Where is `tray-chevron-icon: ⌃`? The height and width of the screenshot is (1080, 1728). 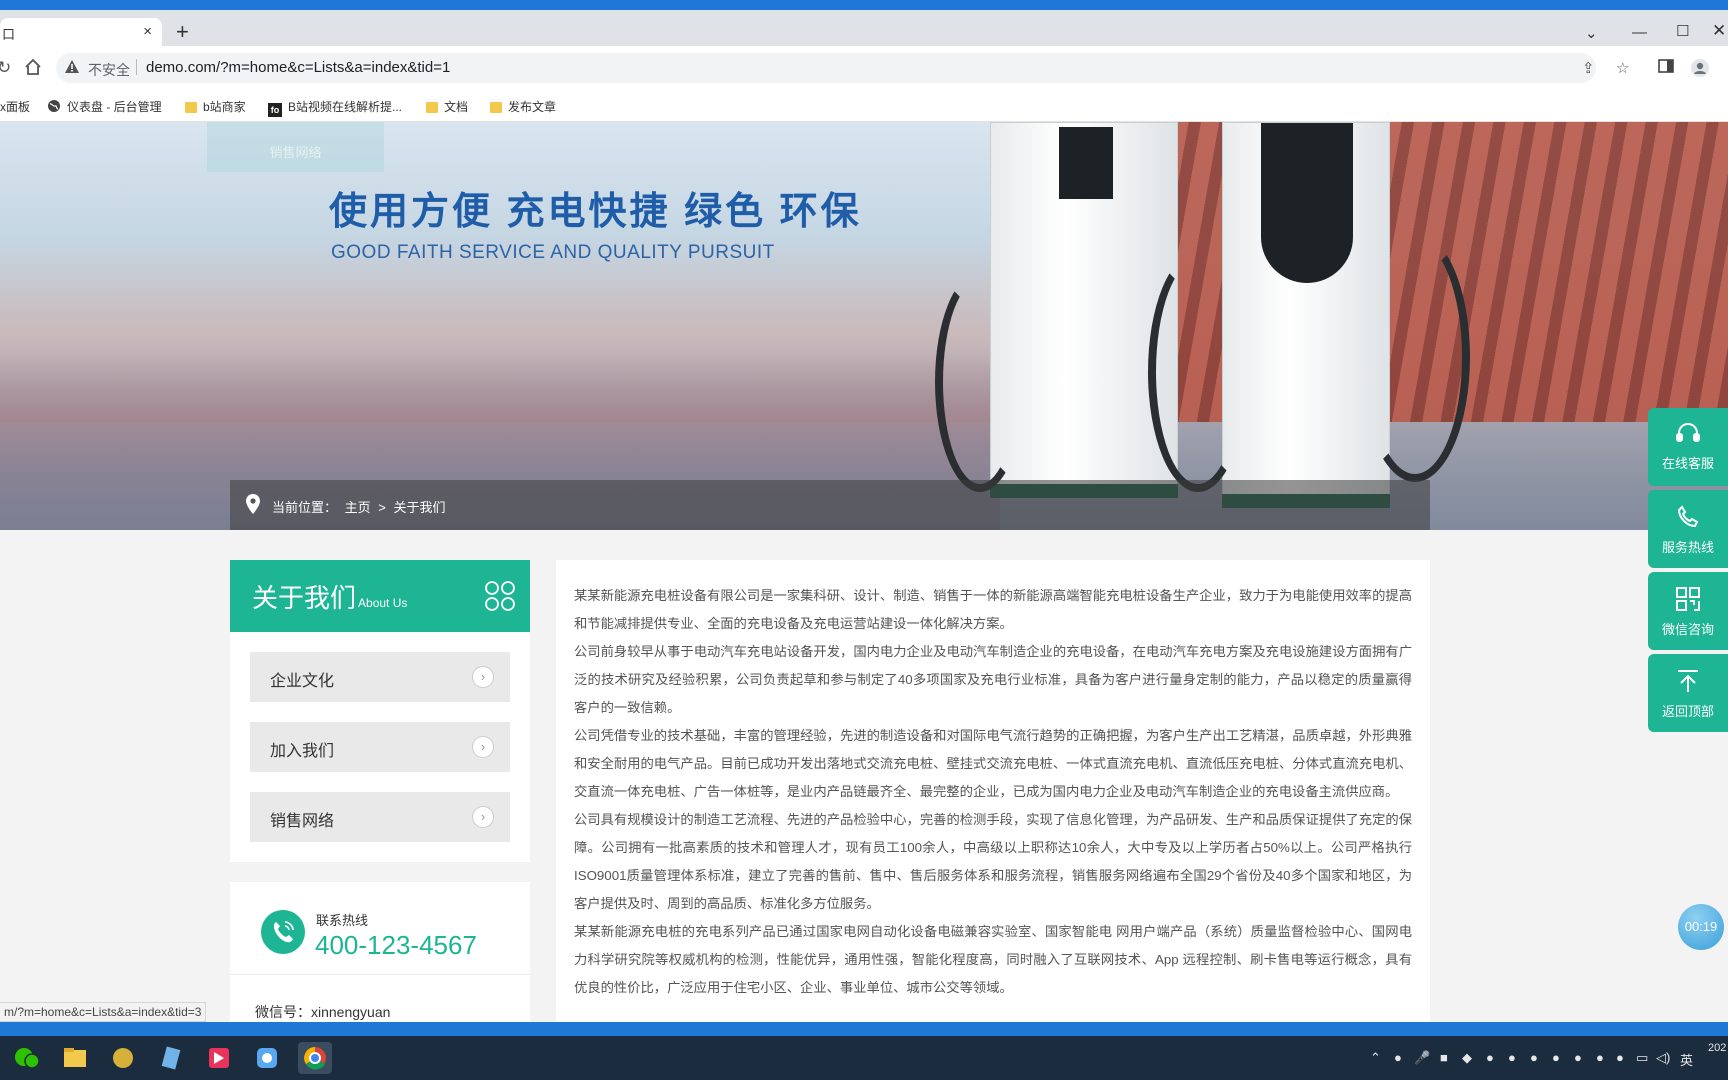 tray-chevron-icon: ⌃ is located at coordinates (1375, 1058).